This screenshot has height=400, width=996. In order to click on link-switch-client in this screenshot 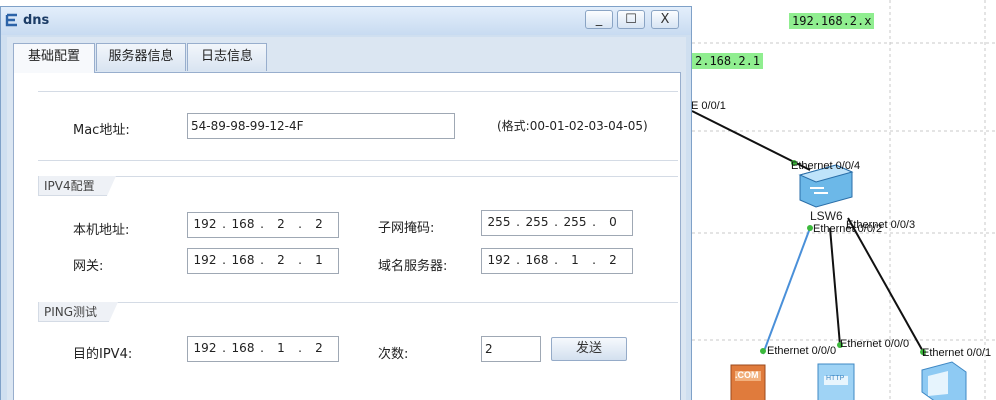, I will do `click(886, 286)`.